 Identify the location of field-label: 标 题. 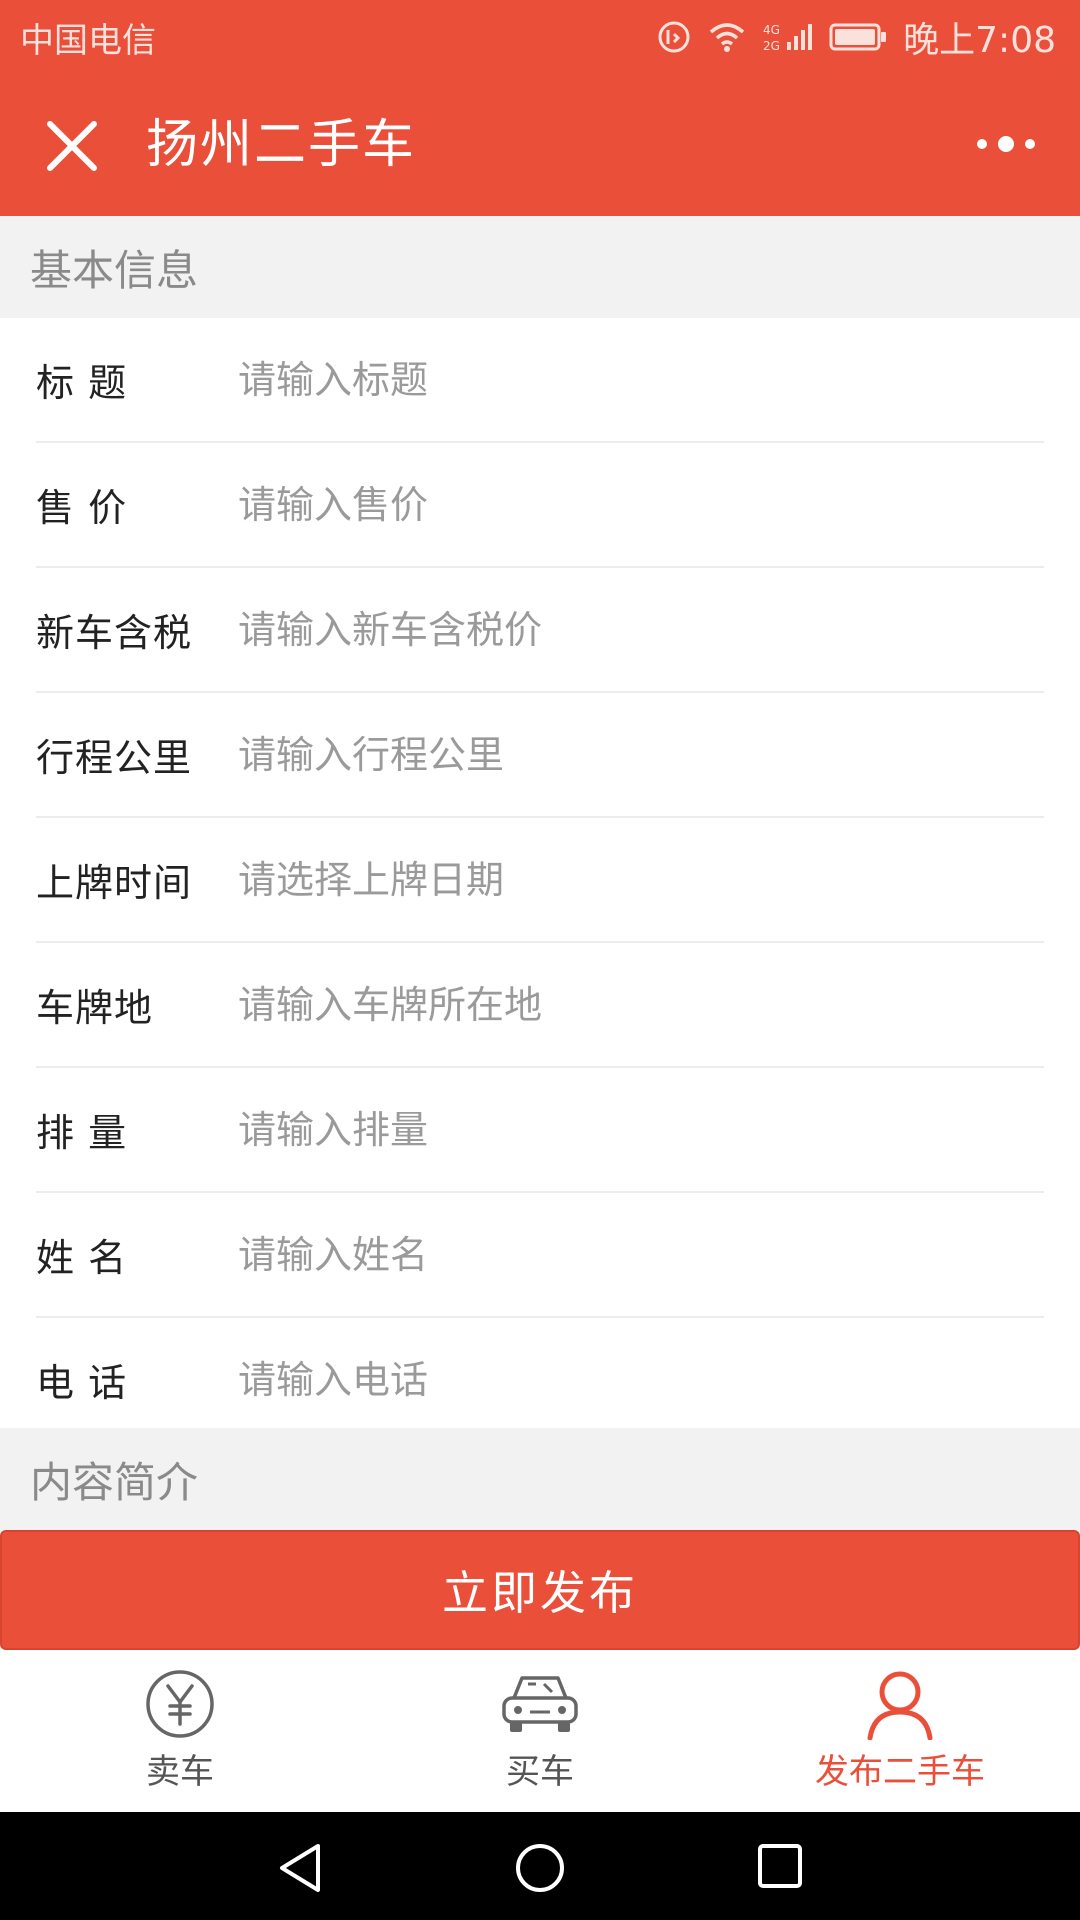
(82, 383).